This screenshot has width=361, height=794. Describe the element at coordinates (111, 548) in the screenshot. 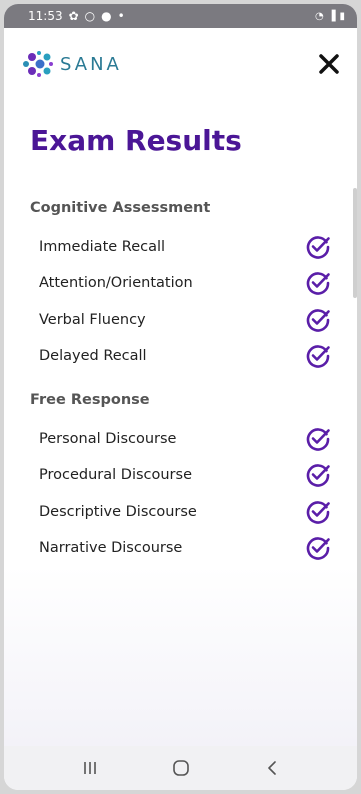

I see `list-item-label: Narrative Discourse` at that location.